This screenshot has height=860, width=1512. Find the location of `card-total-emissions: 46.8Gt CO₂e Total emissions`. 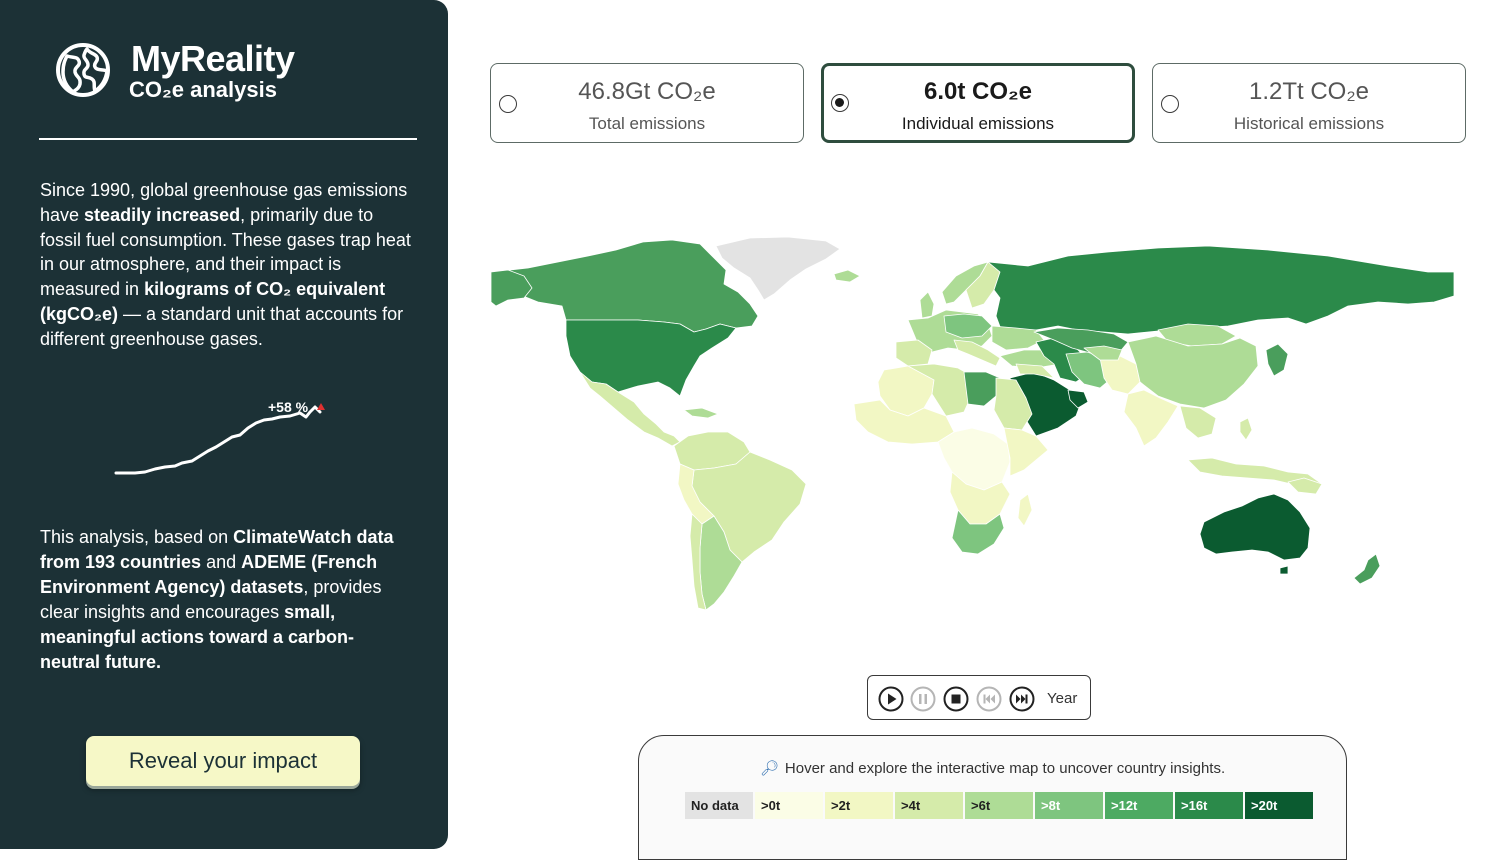

card-total-emissions: 46.8Gt CO₂e Total emissions is located at coordinates (647, 103).